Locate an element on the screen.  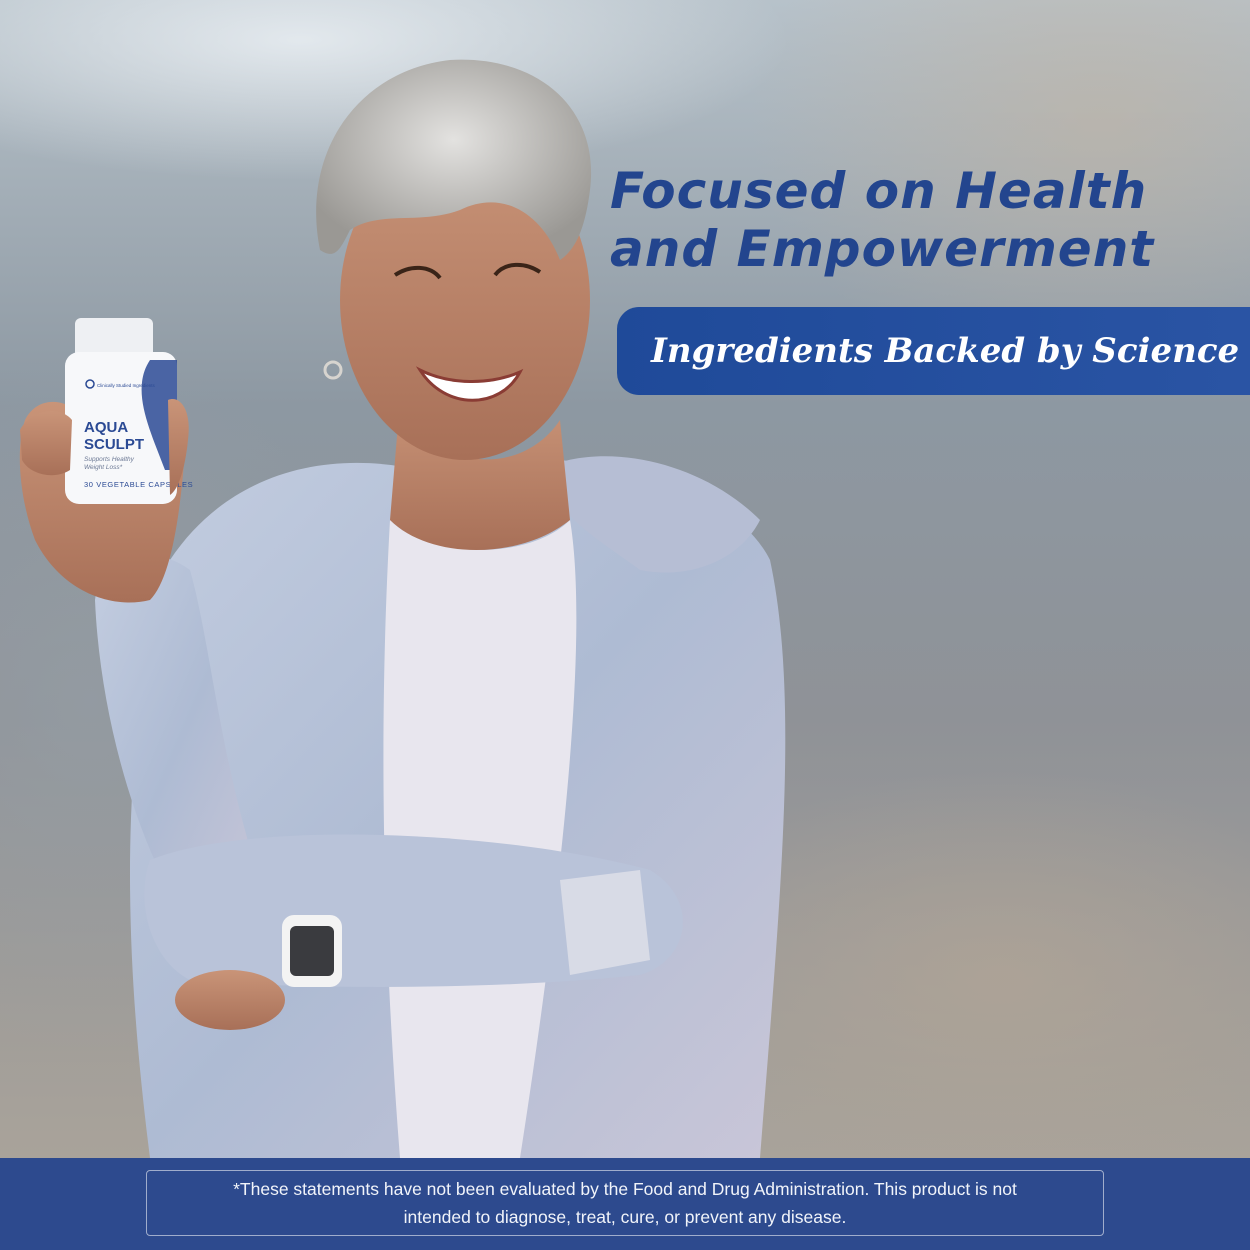
banner-text: Ingredients Backed by Science is located at coordinates (945, 351).